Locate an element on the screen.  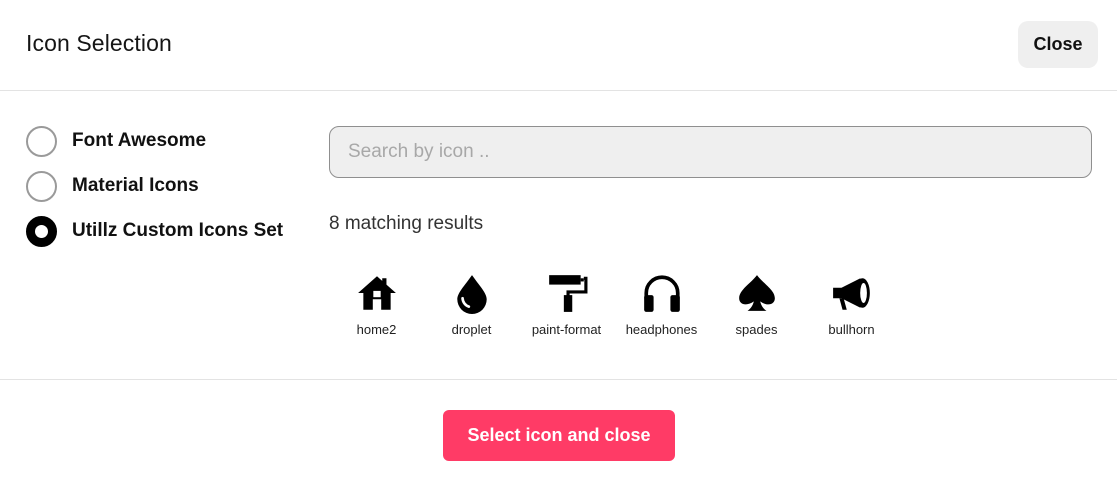
radio-option-material-icons: Material Icons is located at coordinates (154, 186).